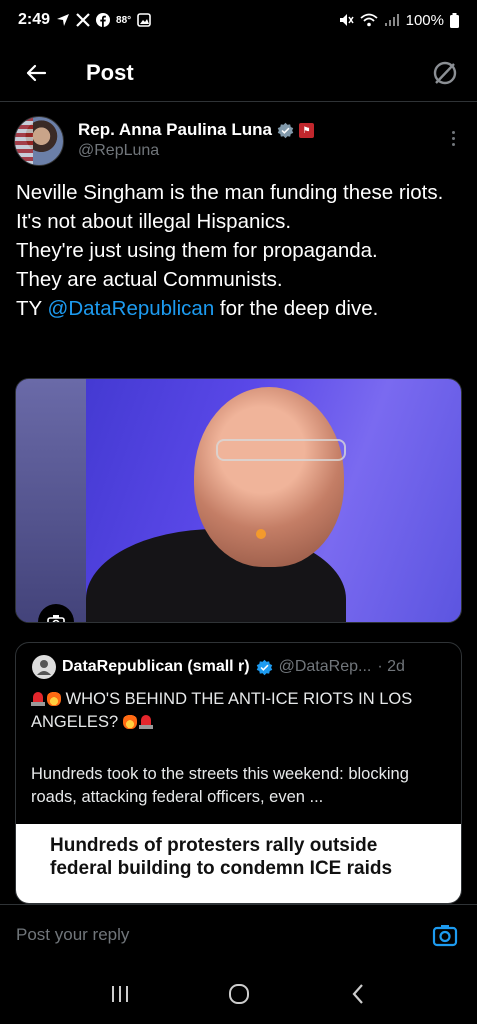  I want to click on avatar, so click(39, 141).